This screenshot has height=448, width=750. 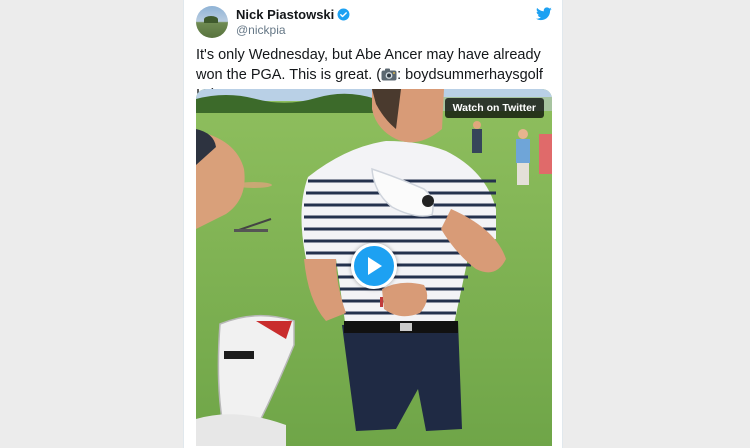 I want to click on author-handle: @nickpia, so click(x=261, y=30).